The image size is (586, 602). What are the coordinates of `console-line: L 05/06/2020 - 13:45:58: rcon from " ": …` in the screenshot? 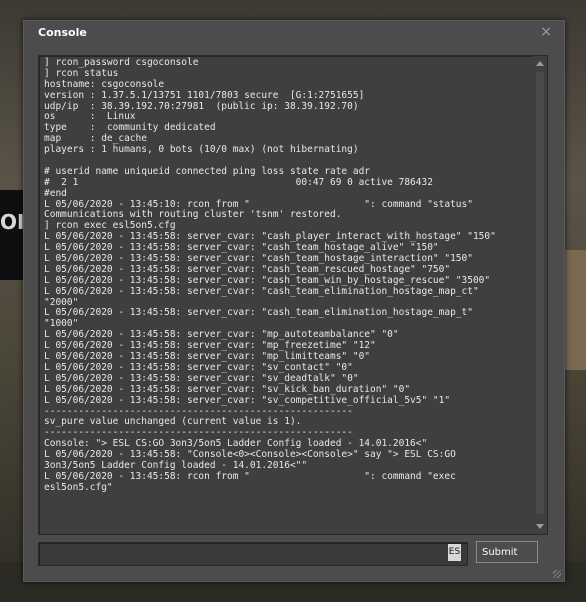 It's located at (250, 476).